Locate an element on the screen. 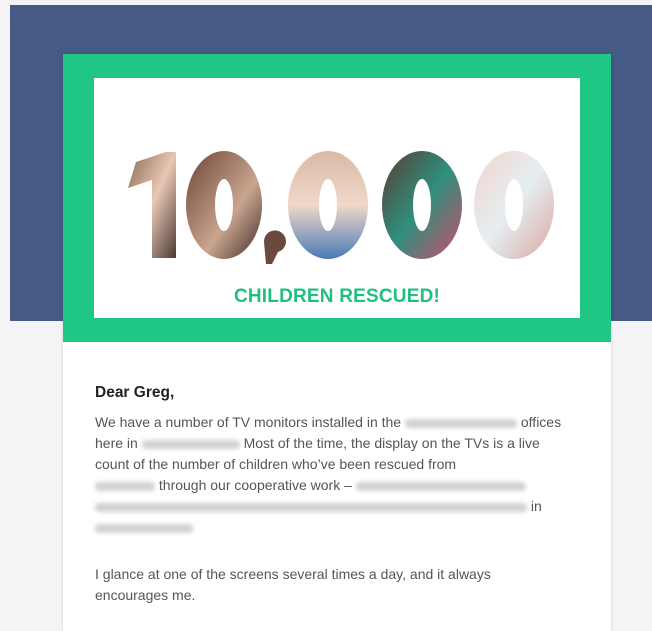 This screenshot has width=652, height=631. hero-headline: CHILDREN RESCUED! is located at coordinates (337, 296).